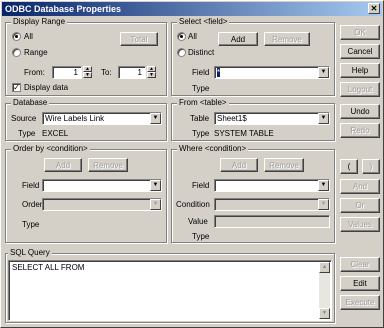 Image resolution: width=384 pixels, height=328 pixels. What do you see at coordinates (28, 36) in the screenshot?
I see `range-all-label: All` at bounding box center [28, 36].